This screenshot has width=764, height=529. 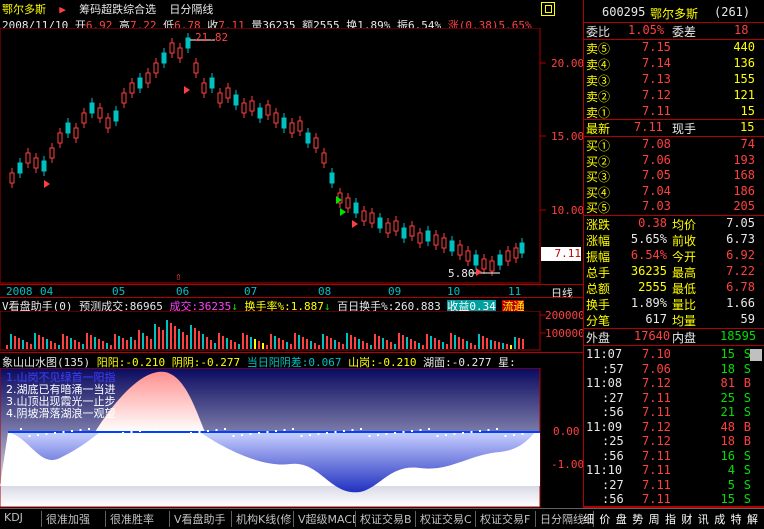 I want to click on volume-chart, so click(x=291, y=331).